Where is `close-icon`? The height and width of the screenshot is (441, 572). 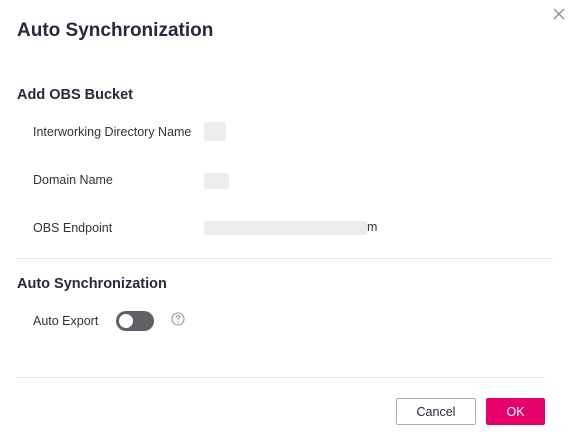 close-icon is located at coordinates (559, 14).